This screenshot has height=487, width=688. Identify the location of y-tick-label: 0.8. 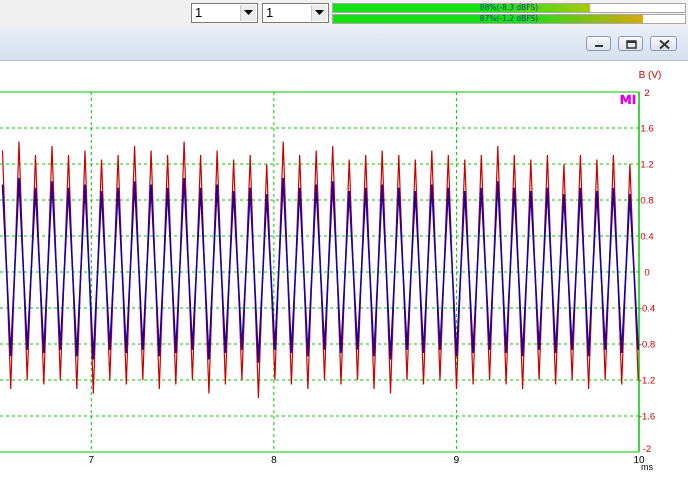
(646, 201).